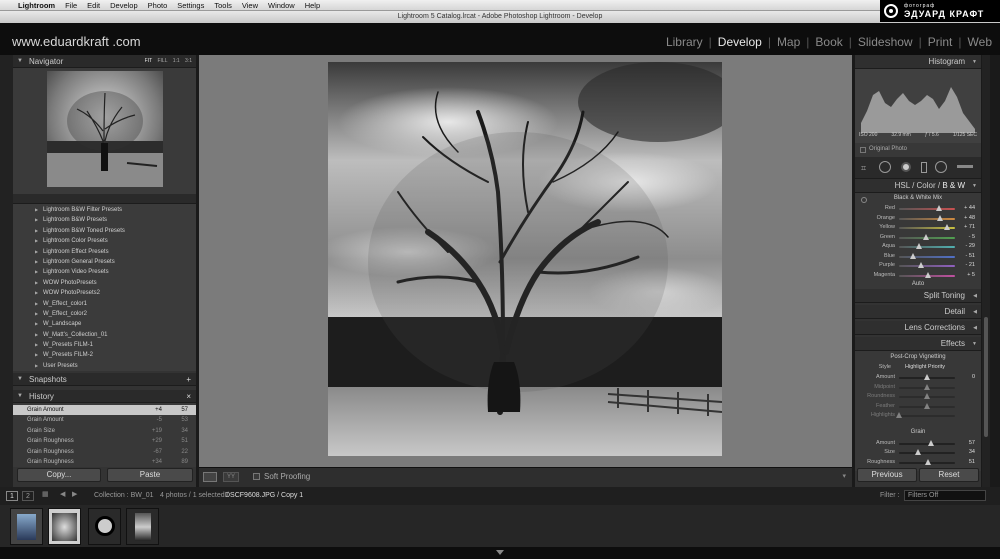 The height and width of the screenshot is (559, 1000). Describe the element at coordinates (104, 220) in the screenshot. I see `preset-folder: Lightroom B&W Presets` at that location.